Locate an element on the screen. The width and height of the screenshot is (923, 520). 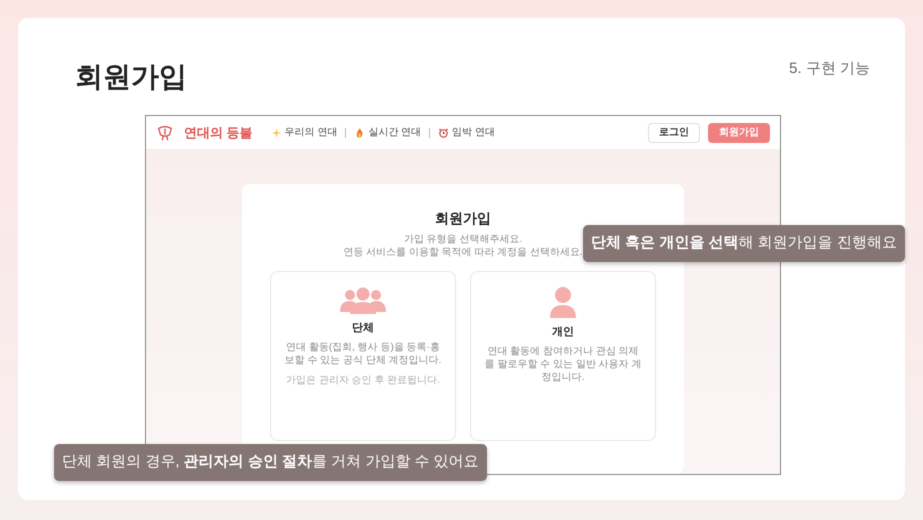
brand-name: 연대의 등불 is located at coordinates (218, 133).